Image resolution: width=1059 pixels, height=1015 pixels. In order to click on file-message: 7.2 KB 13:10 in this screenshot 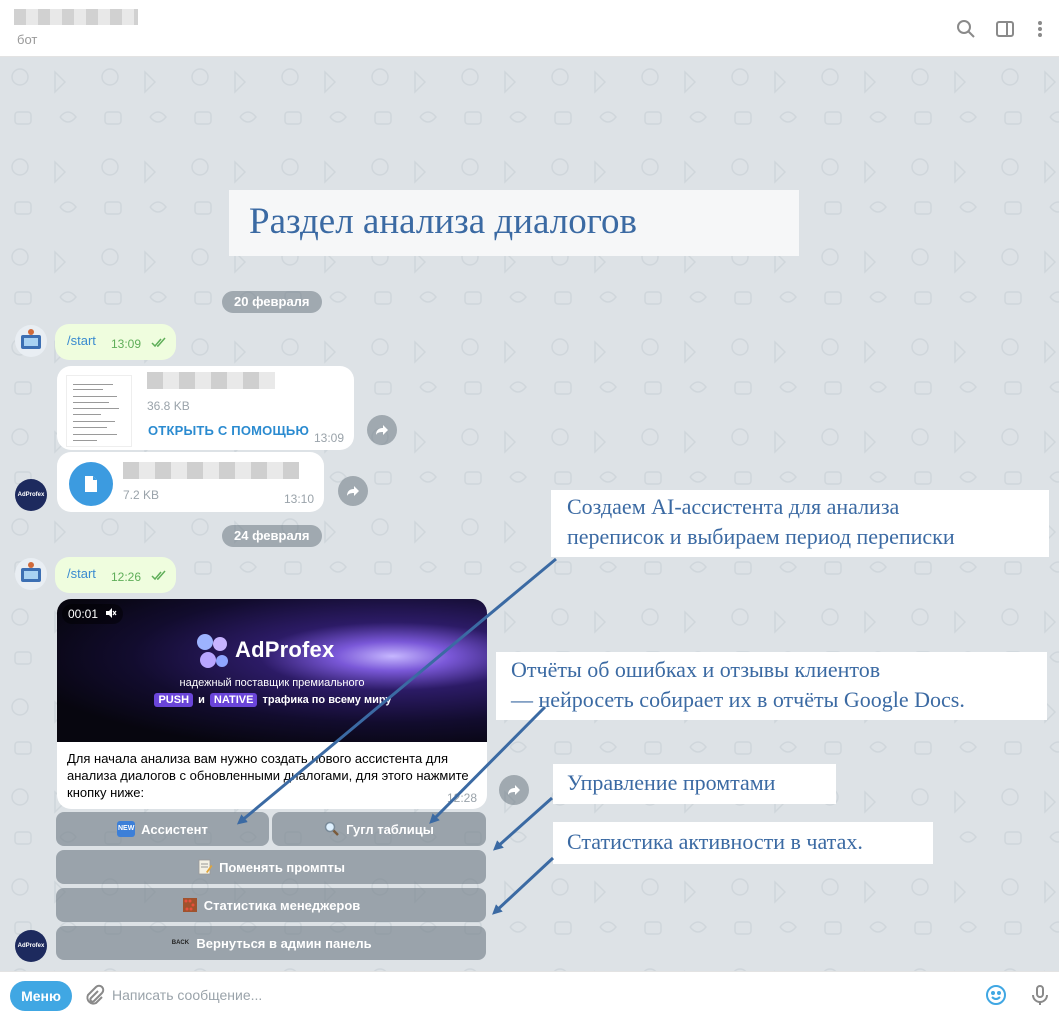, I will do `click(190, 482)`.